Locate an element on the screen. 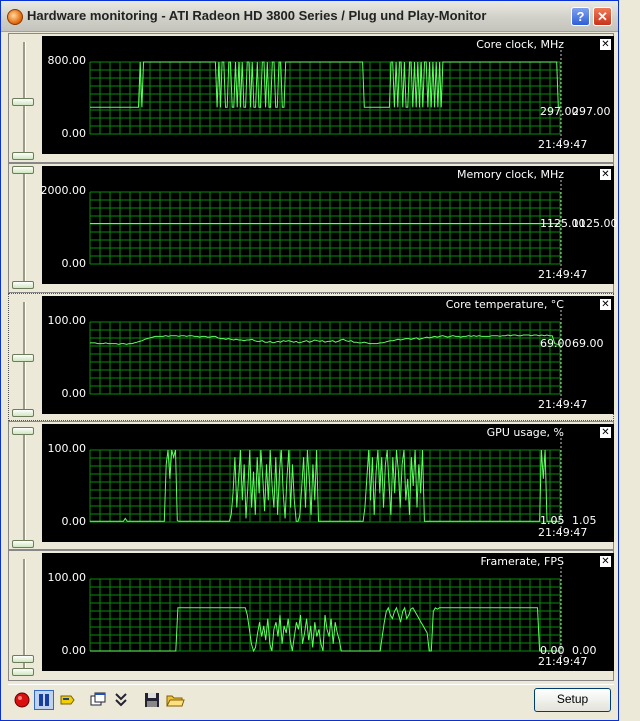 The image size is (640, 721). current-value-label-2: 297.00 is located at coordinates (591, 112).